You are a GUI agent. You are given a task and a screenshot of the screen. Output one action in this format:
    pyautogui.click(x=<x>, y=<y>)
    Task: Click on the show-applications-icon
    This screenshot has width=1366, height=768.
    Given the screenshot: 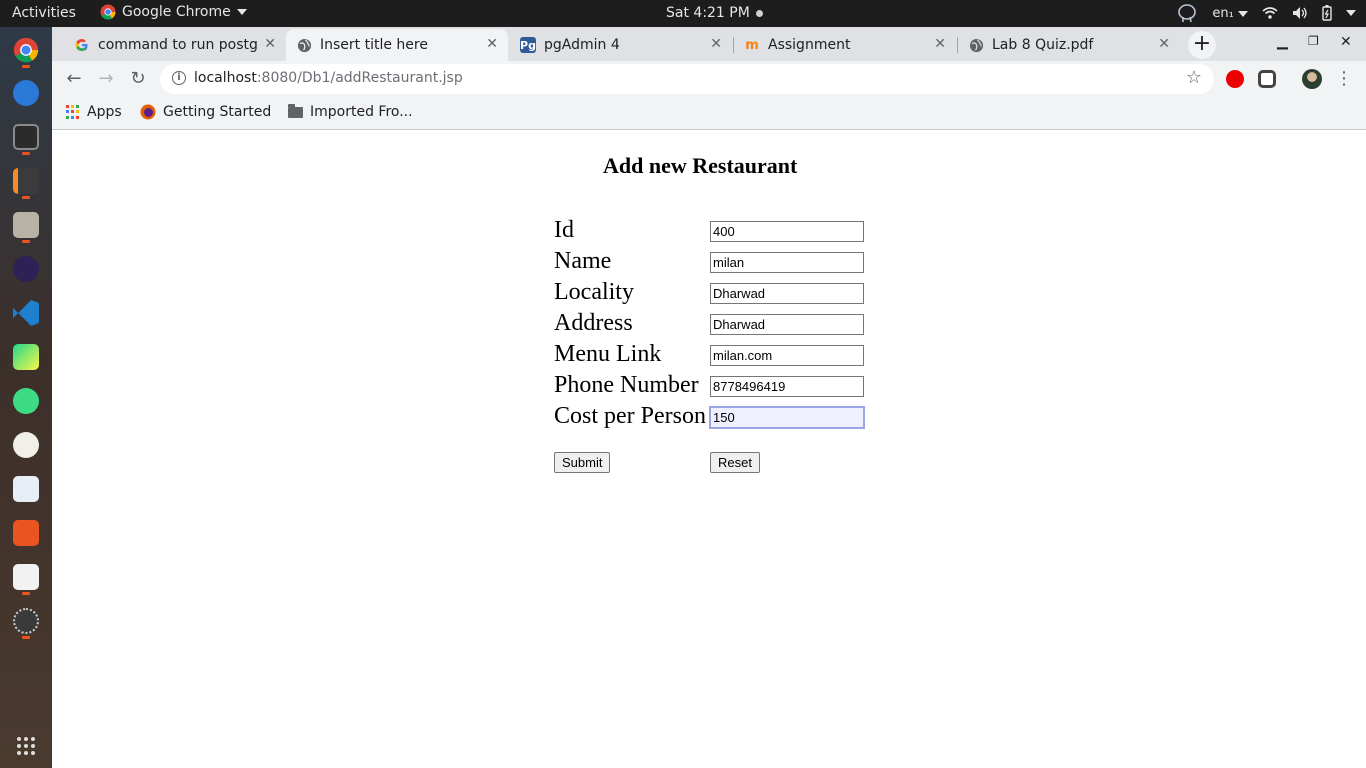 What is the action you would take?
    pyautogui.click(x=26, y=746)
    